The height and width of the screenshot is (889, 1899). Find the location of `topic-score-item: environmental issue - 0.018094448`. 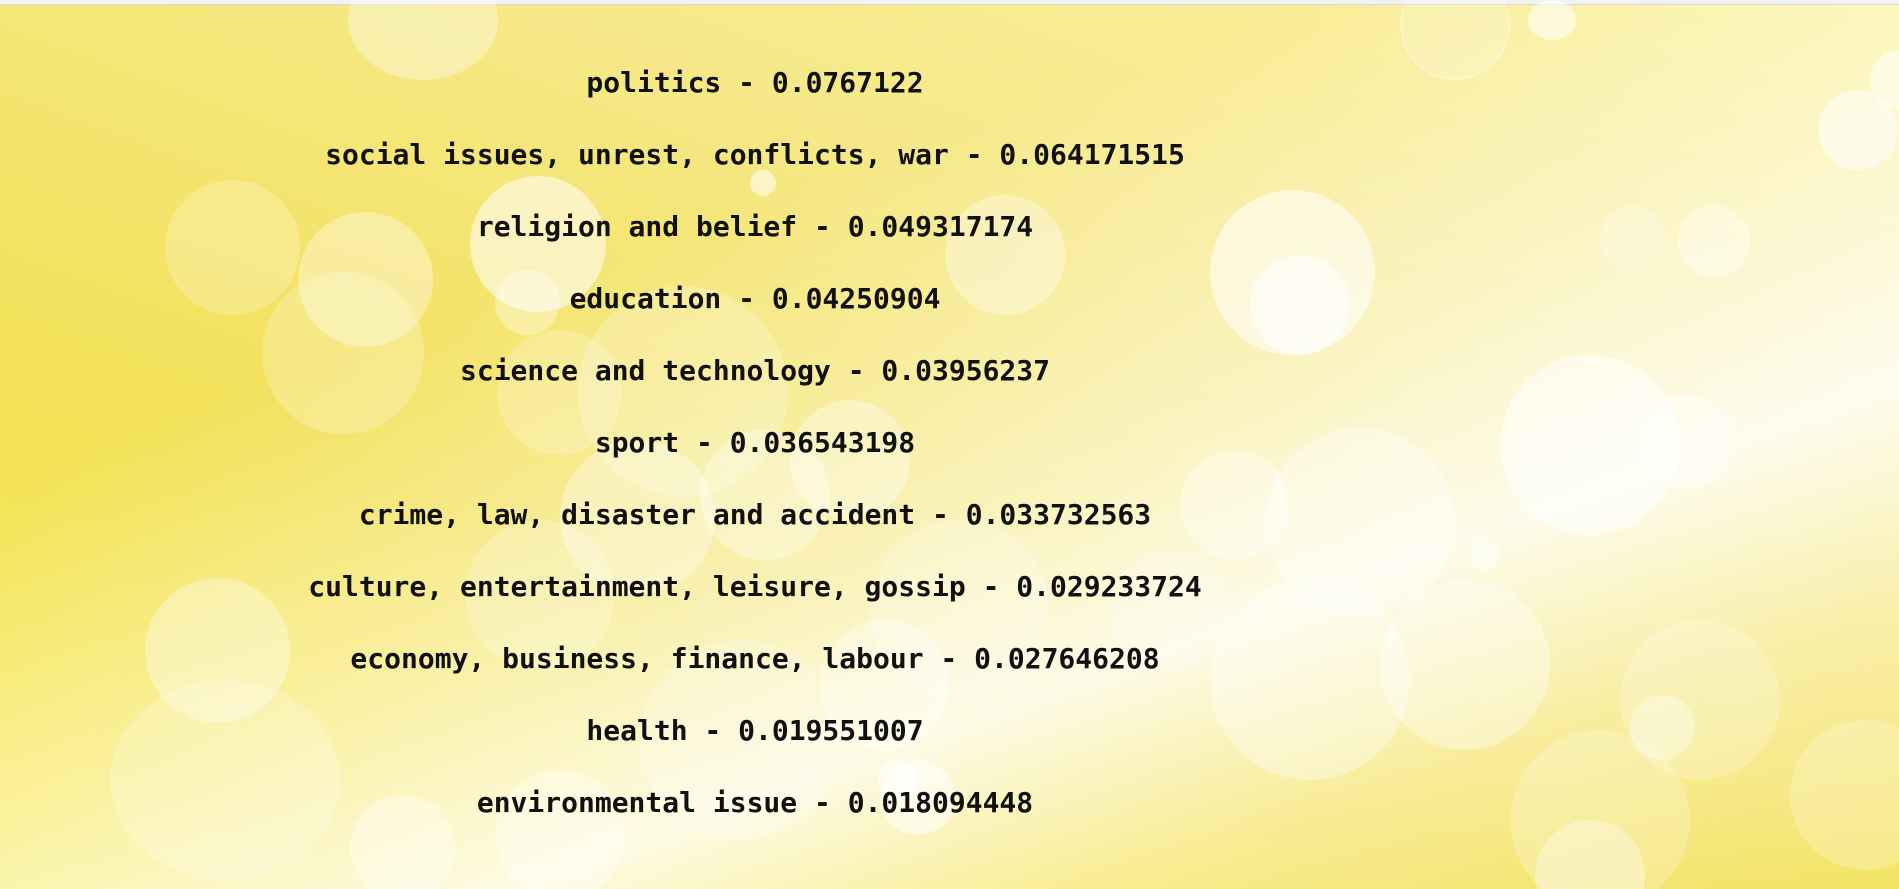

topic-score-item: environmental issue - 0.018094448 is located at coordinates (755, 802).